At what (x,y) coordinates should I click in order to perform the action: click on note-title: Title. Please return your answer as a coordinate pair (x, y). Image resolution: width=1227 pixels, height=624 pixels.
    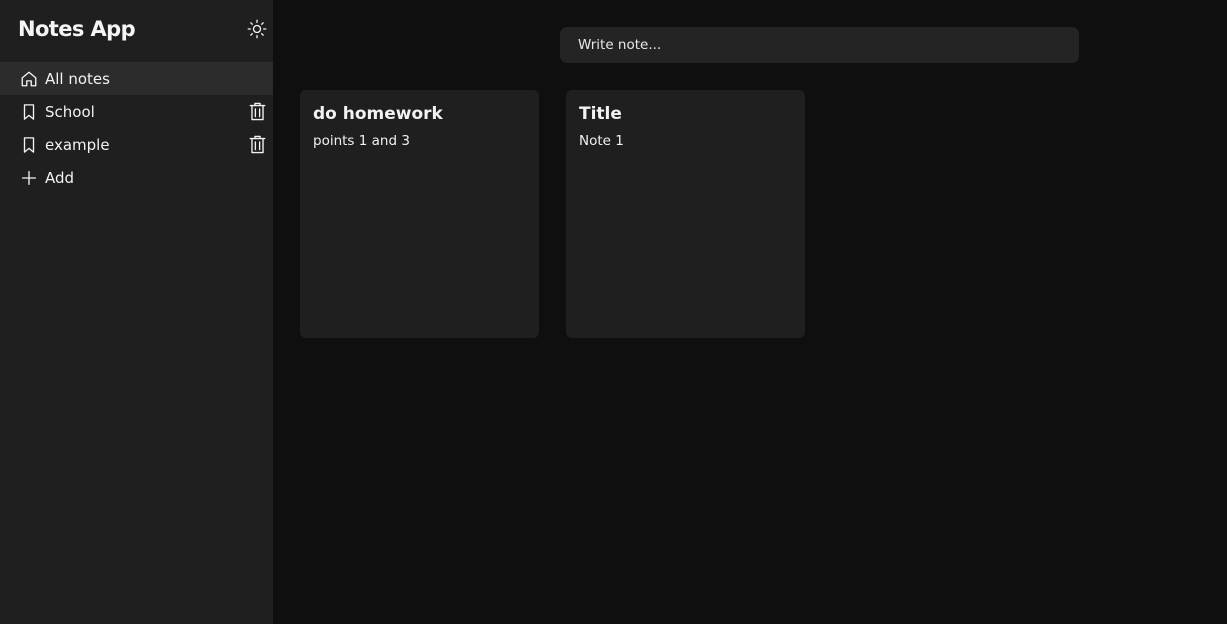
    Looking at the image, I should click on (600, 114).